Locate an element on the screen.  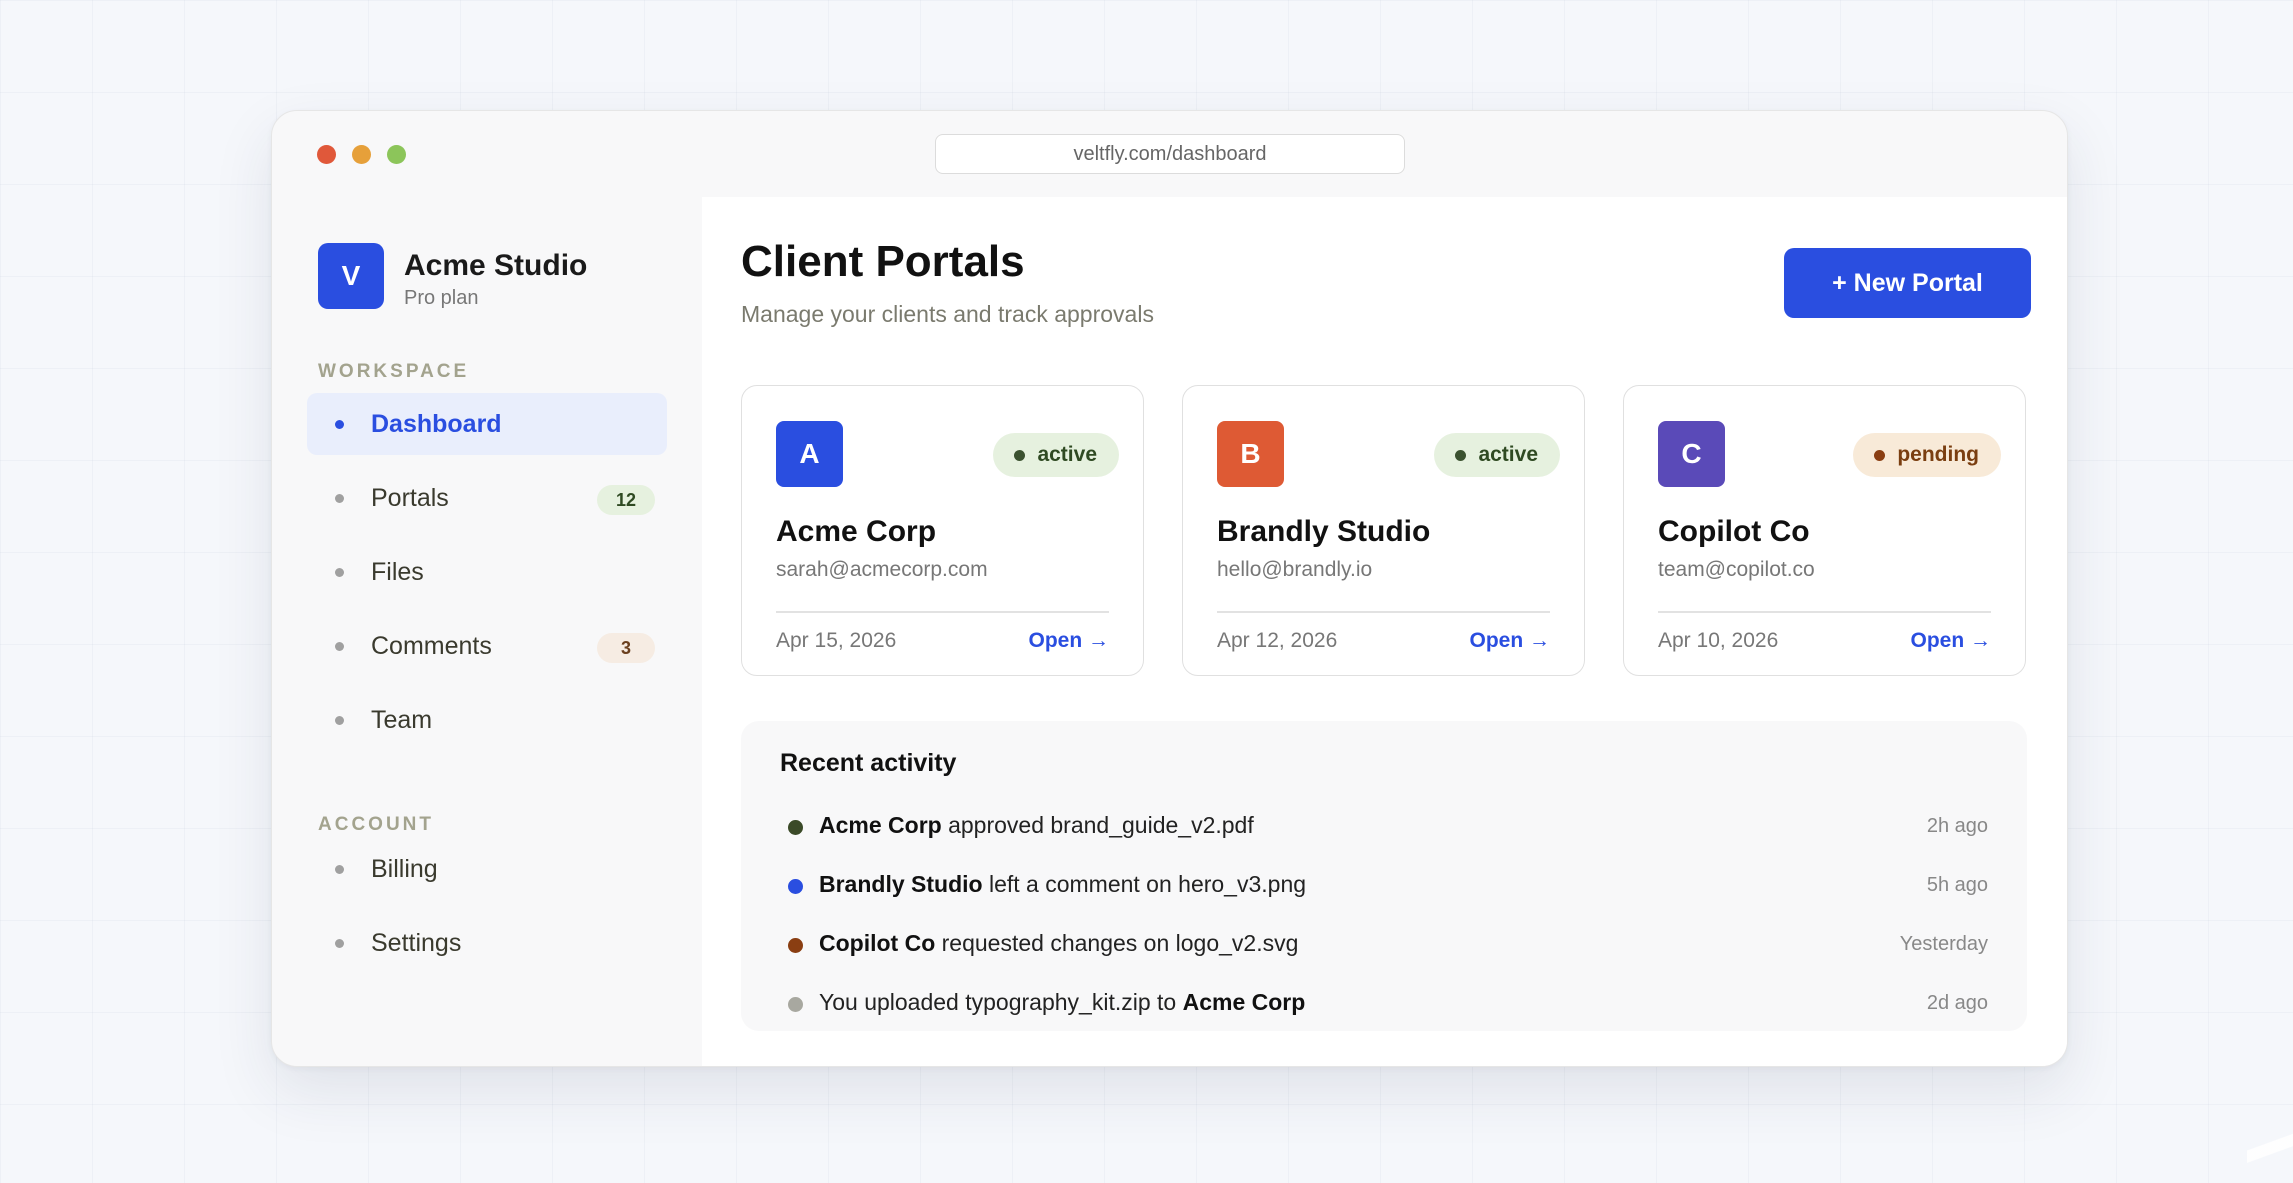
sidebar-item-comments: Comments 3 is located at coordinates (487, 646).